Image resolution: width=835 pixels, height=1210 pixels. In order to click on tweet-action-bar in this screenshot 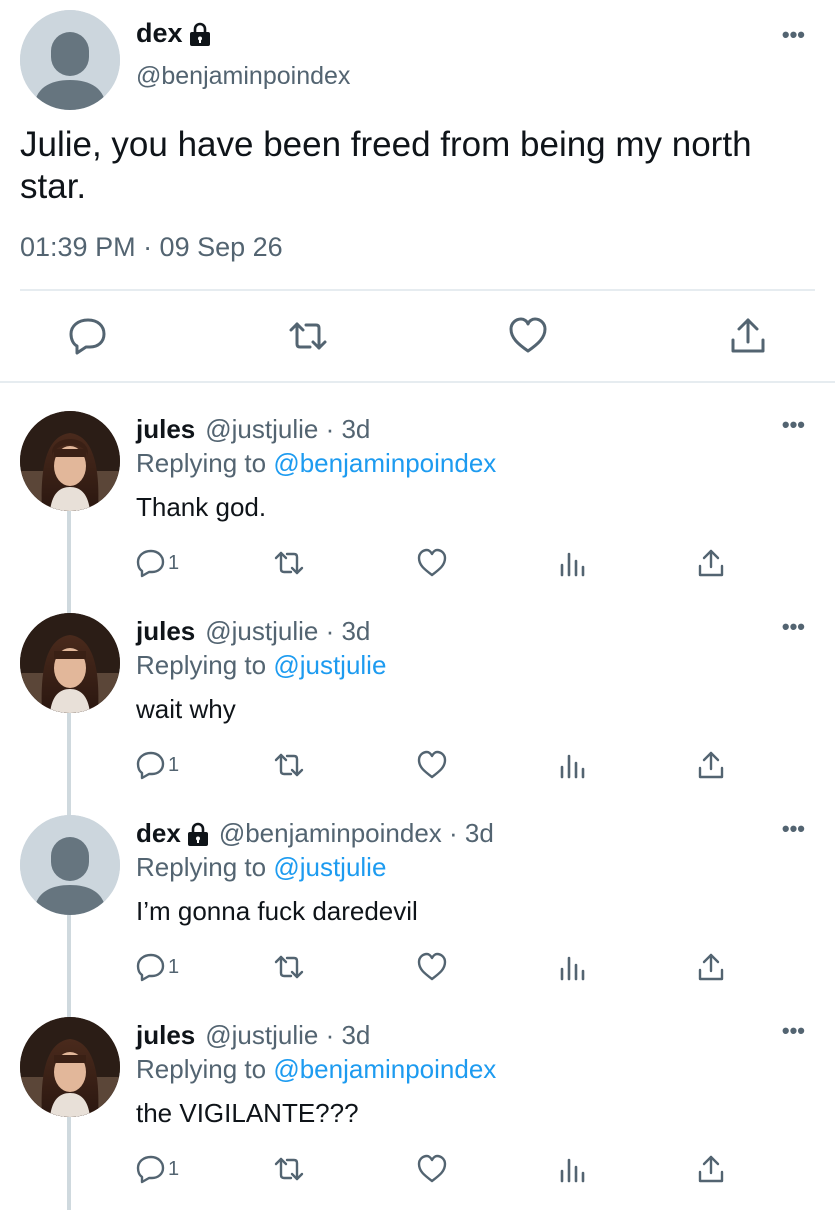, I will do `click(417, 336)`.